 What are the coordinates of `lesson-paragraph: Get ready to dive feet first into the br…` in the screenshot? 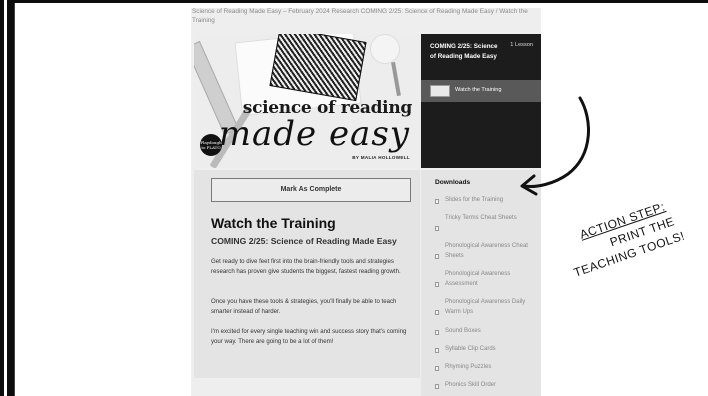 It's located at (306, 267).